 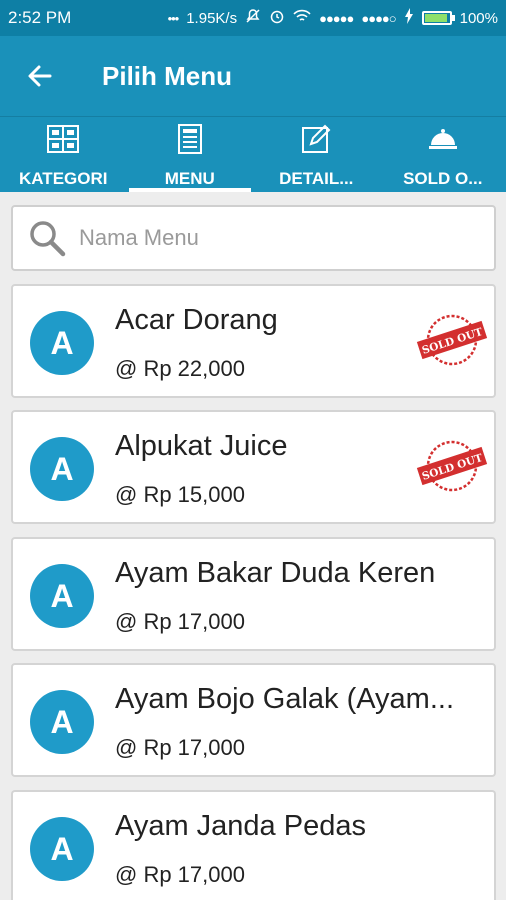 I want to click on back-button, so click(x=40, y=76).